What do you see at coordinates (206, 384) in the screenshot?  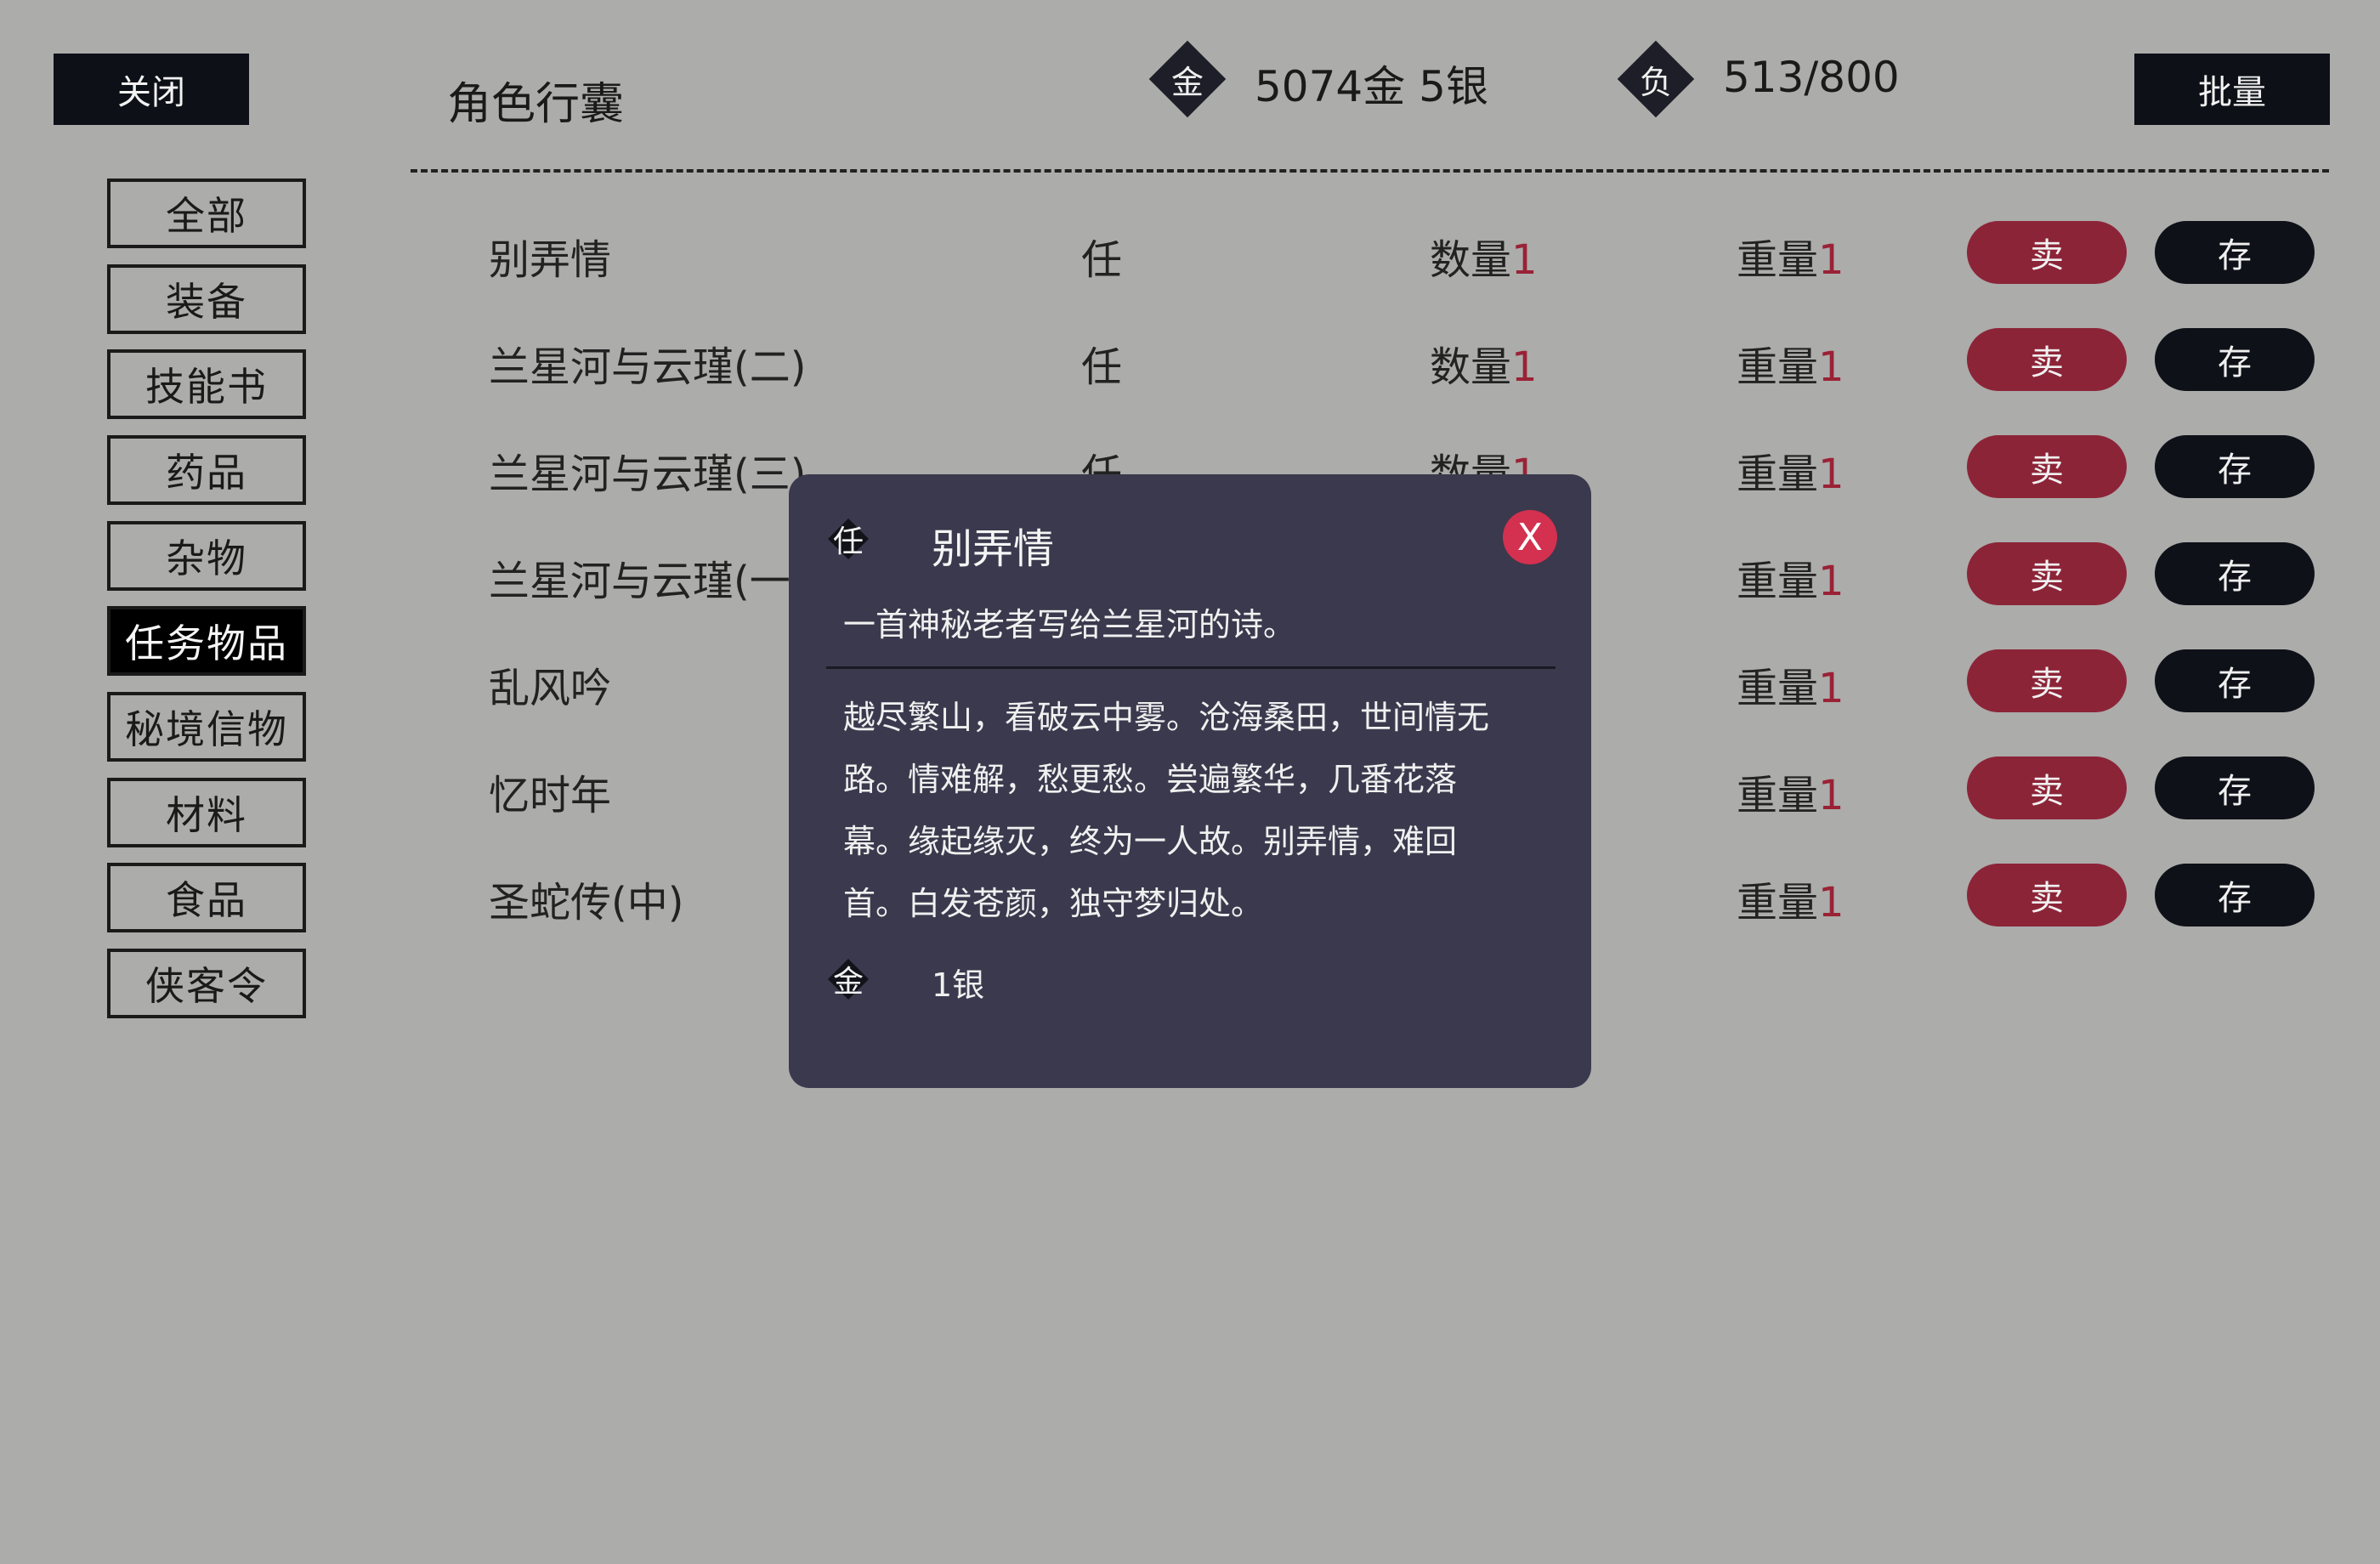 I see `sidebar-item-skill-books: 技能书` at bounding box center [206, 384].